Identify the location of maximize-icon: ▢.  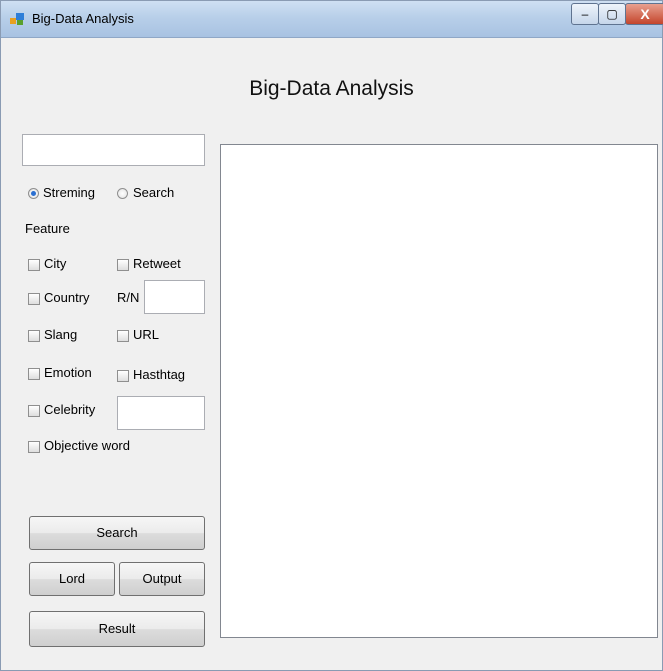
(612, 14).